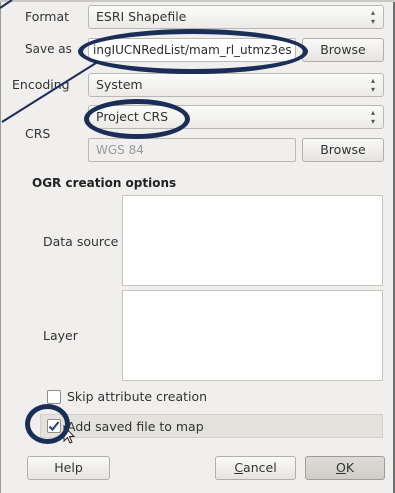 This screenshot has height=493, width=395. What do you see at coordinates (192, 150) in the screenshot?
I see `selected-crs-field: WGS 84` at bounding box center [192, 150].